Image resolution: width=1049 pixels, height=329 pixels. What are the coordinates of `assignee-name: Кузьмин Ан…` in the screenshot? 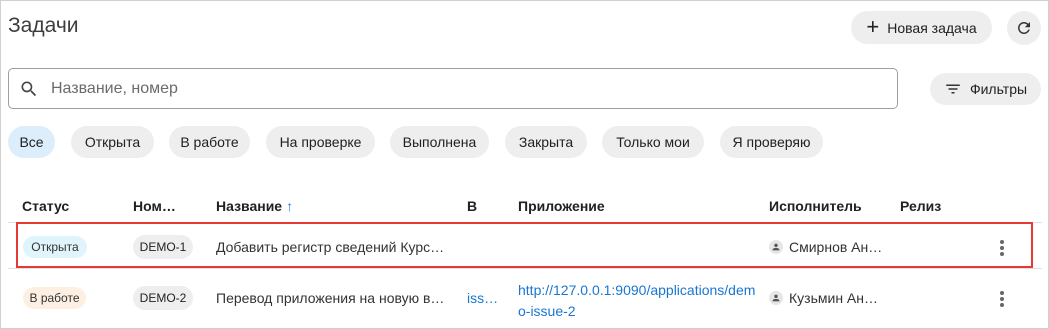 It's located at (834, 298).